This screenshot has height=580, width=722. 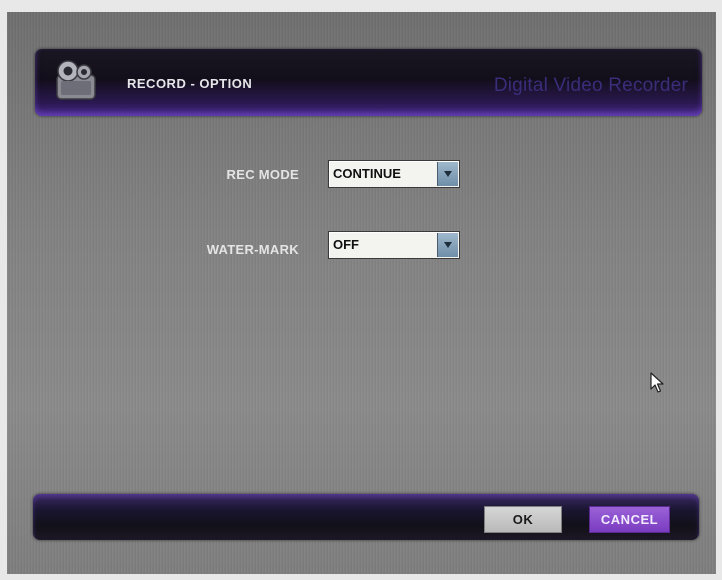 What do you see at coordinates (366, 517) in the screenshot?
I see `button-bar: OK CANCEL` at bounding box center [366, 517].